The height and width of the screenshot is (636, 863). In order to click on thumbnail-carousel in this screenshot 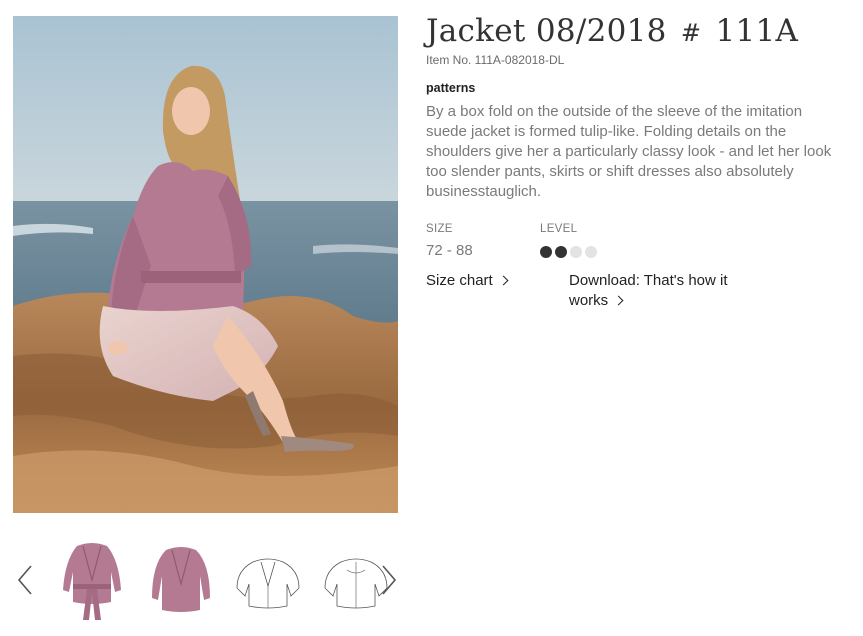, I will do `click(205, 581)`.